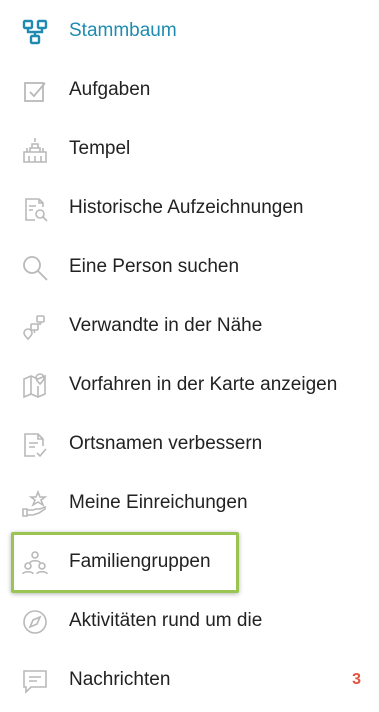  What do you see at coordinates (35, 268) in the screenshot?
I see `search-icon` at bounding box center [35, 268].